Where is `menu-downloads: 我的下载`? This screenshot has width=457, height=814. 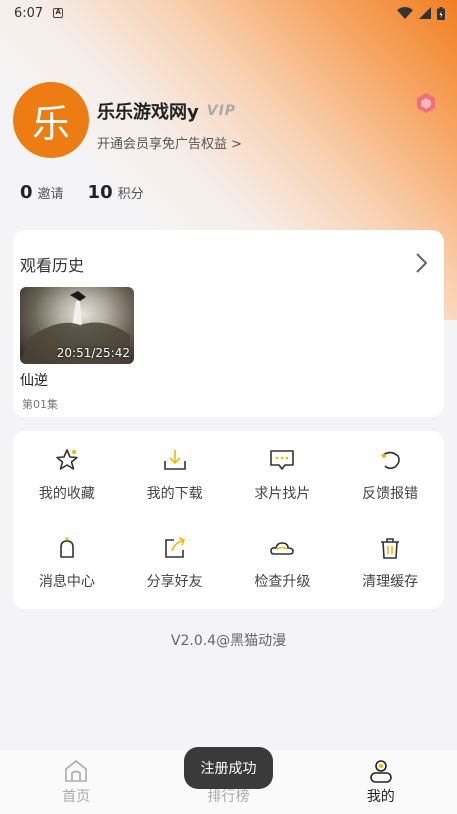
menu-downloads: 我的下载 is located at coordinates (175, 476).